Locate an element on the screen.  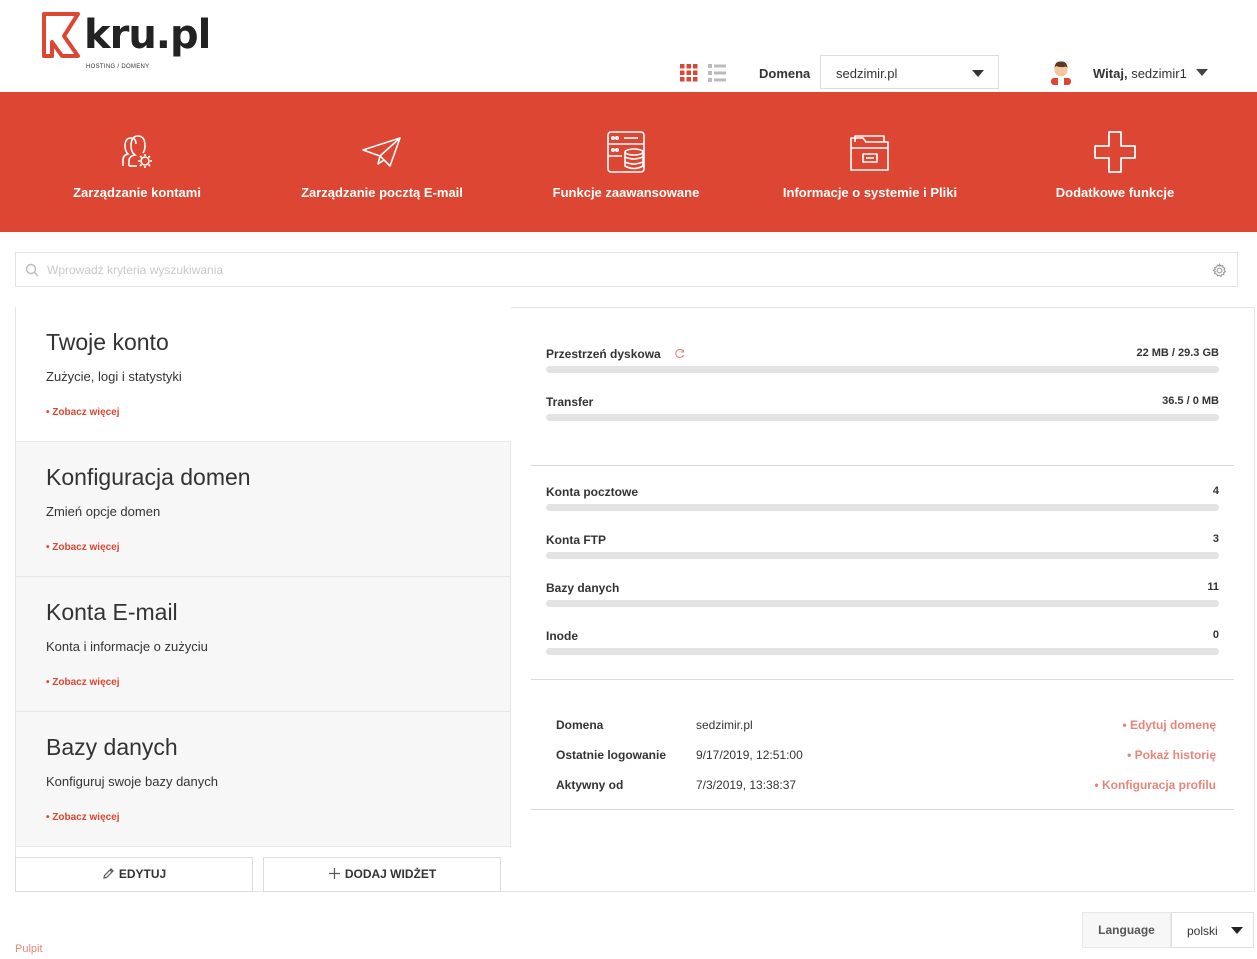
user-greeting: Witaj, sedzimir1 is located at coordinates (1140, 73).